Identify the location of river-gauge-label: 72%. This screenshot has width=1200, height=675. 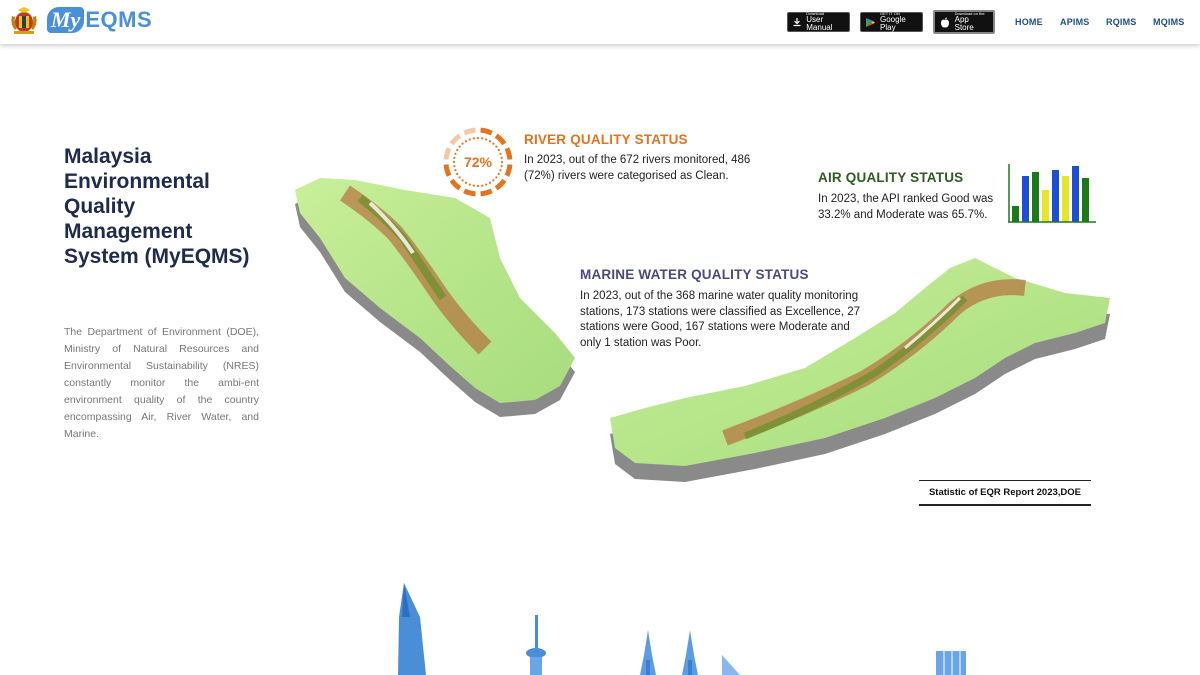
(478, 162).